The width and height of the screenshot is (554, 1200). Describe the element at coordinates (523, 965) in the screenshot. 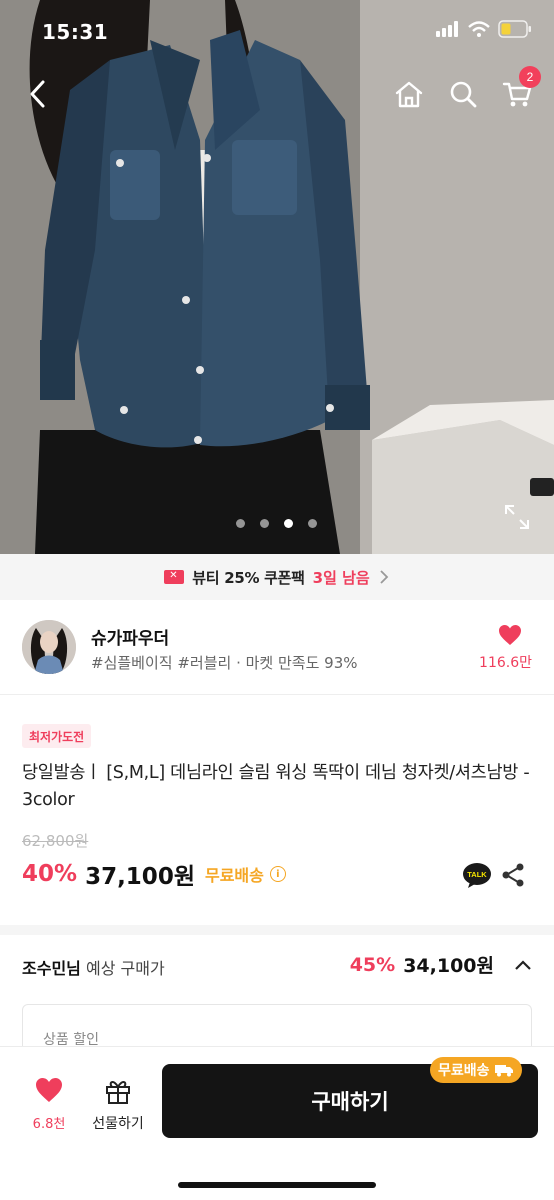

I see `chevron-up-icon` at that location.